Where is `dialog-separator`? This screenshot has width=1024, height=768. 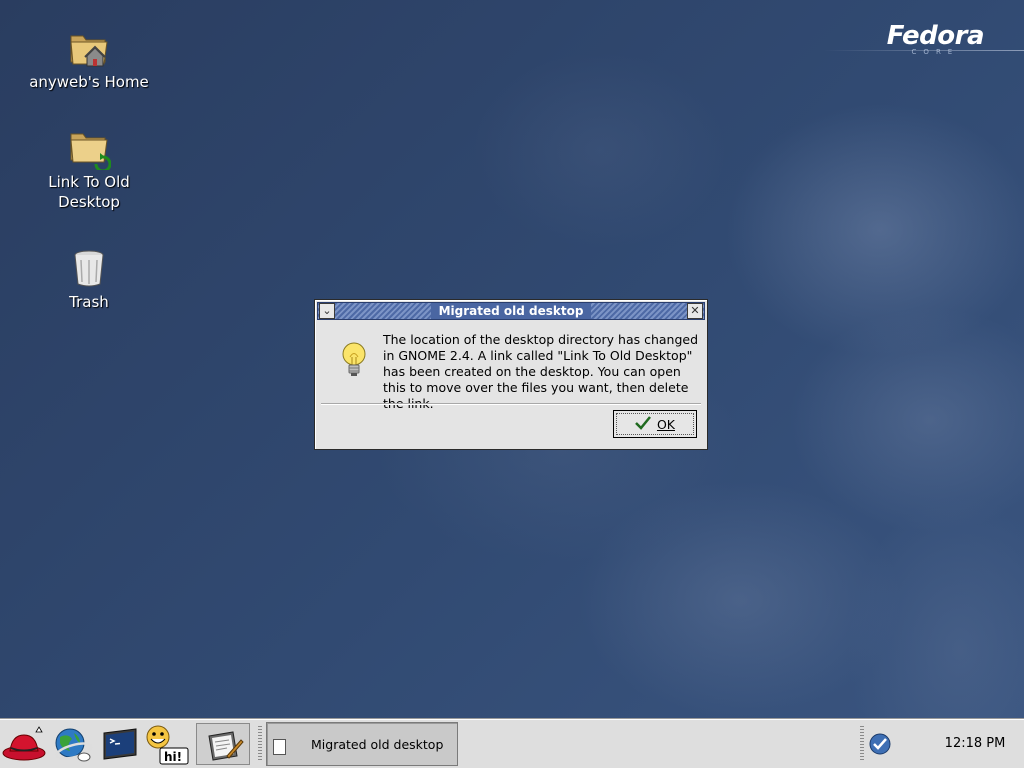 dialog-separator is located at coordinates (511, 404).